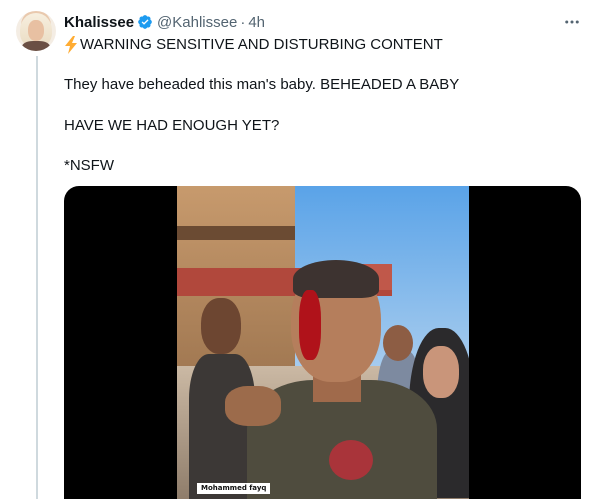 This screenshot has width=598, height=499. What do you see at coordinates (36, 46) in the screenshot?
I see `avatar-shirt` at bounding box center [36, 46].